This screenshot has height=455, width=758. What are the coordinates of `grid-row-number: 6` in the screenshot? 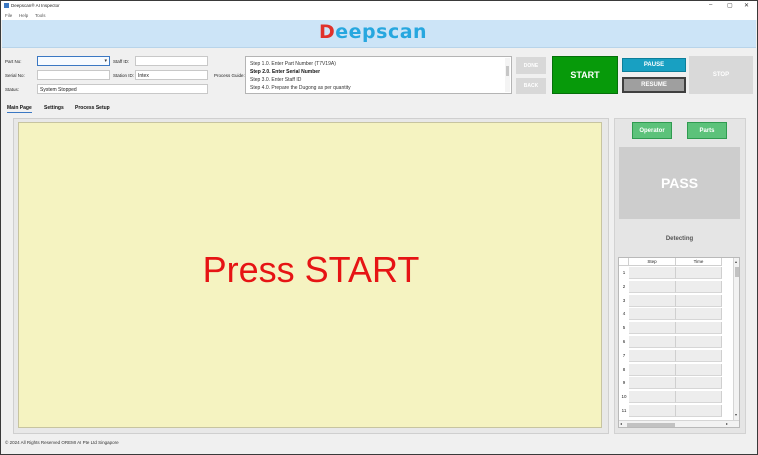 It's located at (624, 341).